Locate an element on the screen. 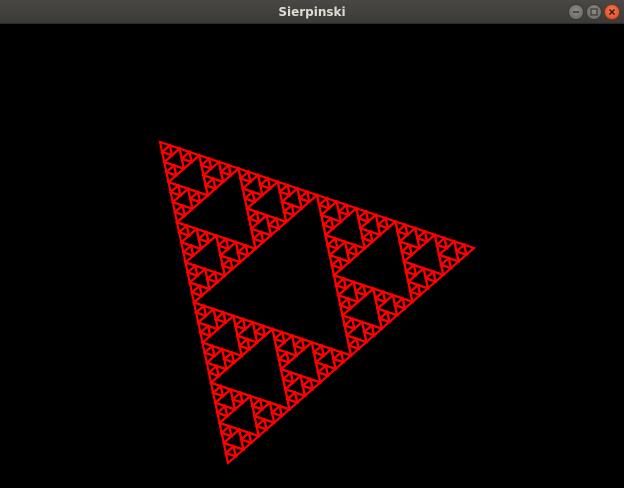 The image size is (624, 488). maximize-icon is located at coordinates (594, 12).